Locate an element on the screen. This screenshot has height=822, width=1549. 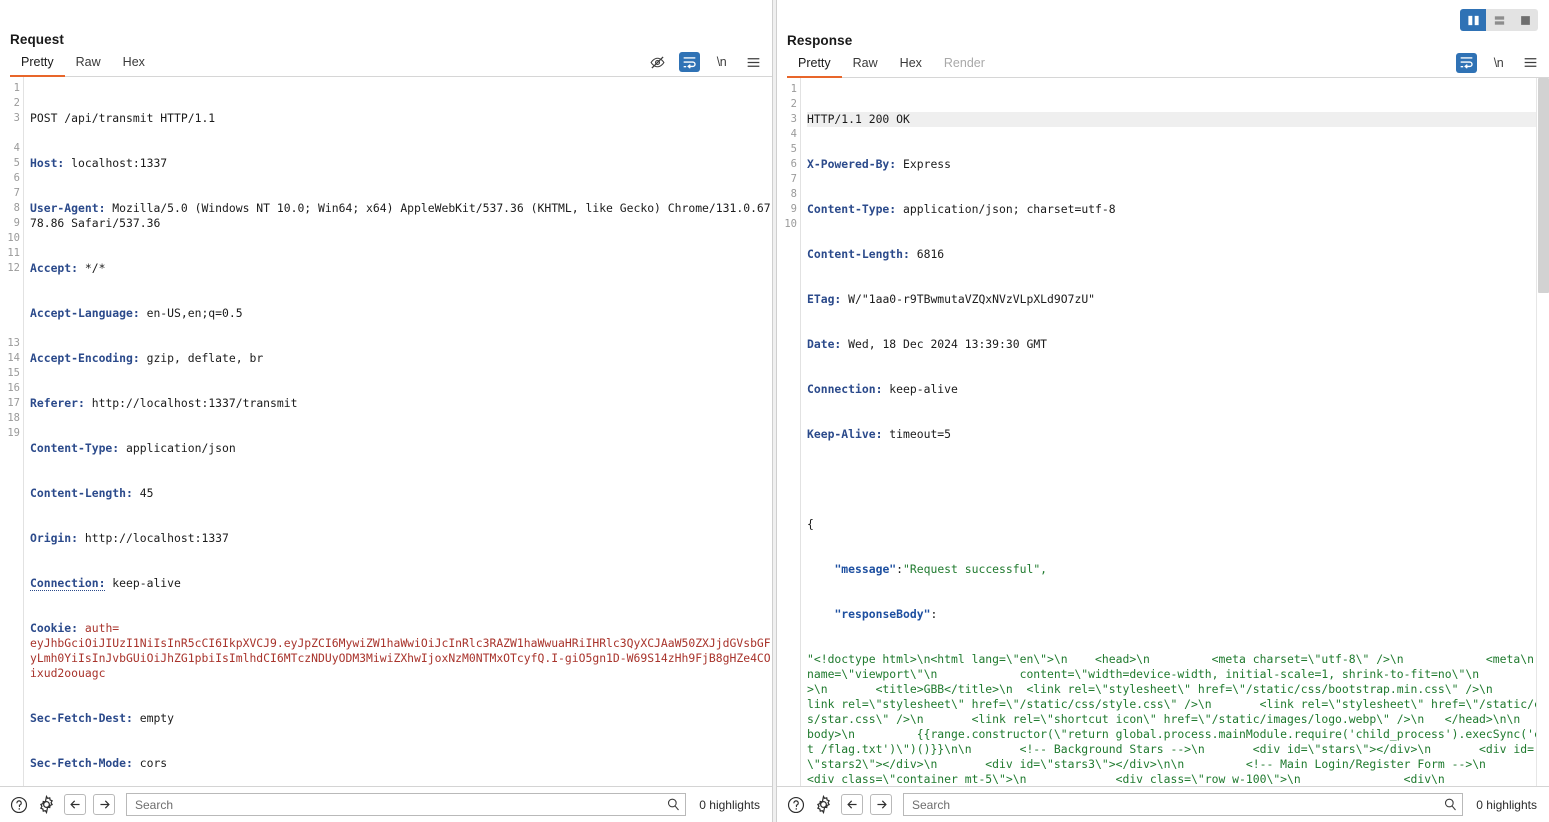
tab-response-render: Render is located at coordinates (964, 67).